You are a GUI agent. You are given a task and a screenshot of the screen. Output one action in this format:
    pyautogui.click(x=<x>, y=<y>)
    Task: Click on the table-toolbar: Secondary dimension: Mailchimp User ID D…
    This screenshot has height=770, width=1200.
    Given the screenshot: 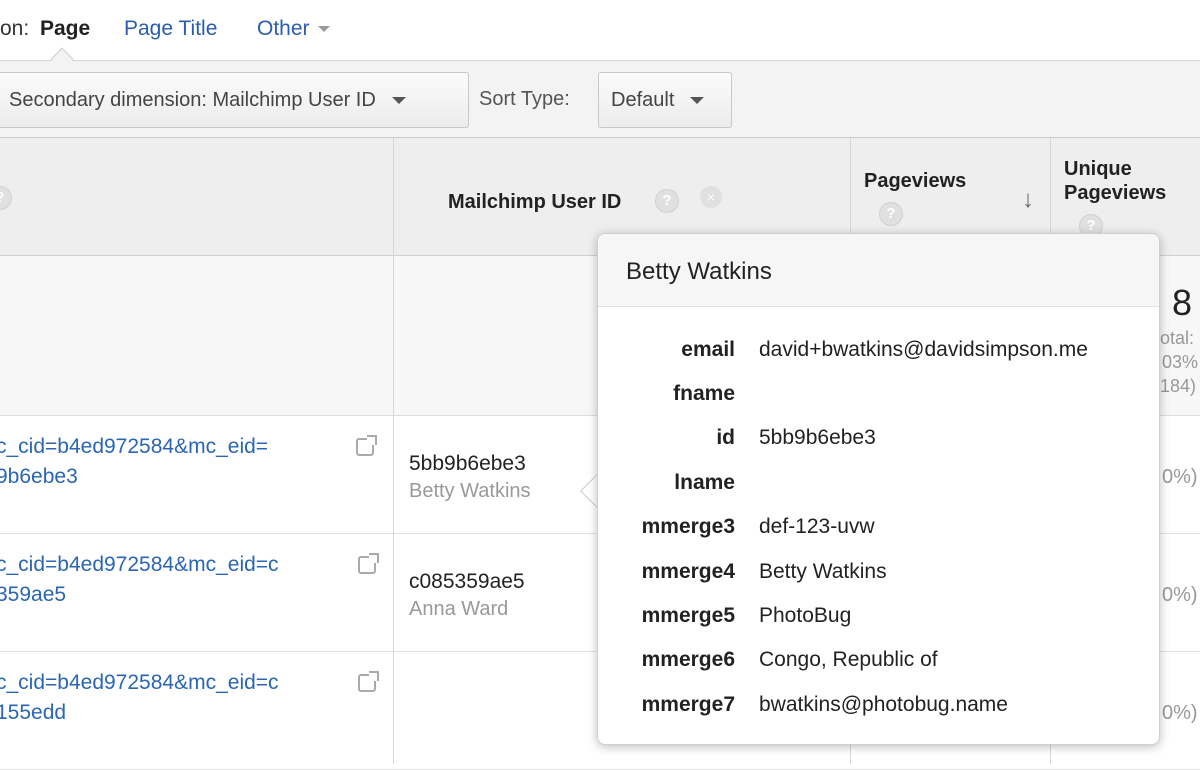 What is the action you would take?
    pyautogui.click(x=600, y=99)
    